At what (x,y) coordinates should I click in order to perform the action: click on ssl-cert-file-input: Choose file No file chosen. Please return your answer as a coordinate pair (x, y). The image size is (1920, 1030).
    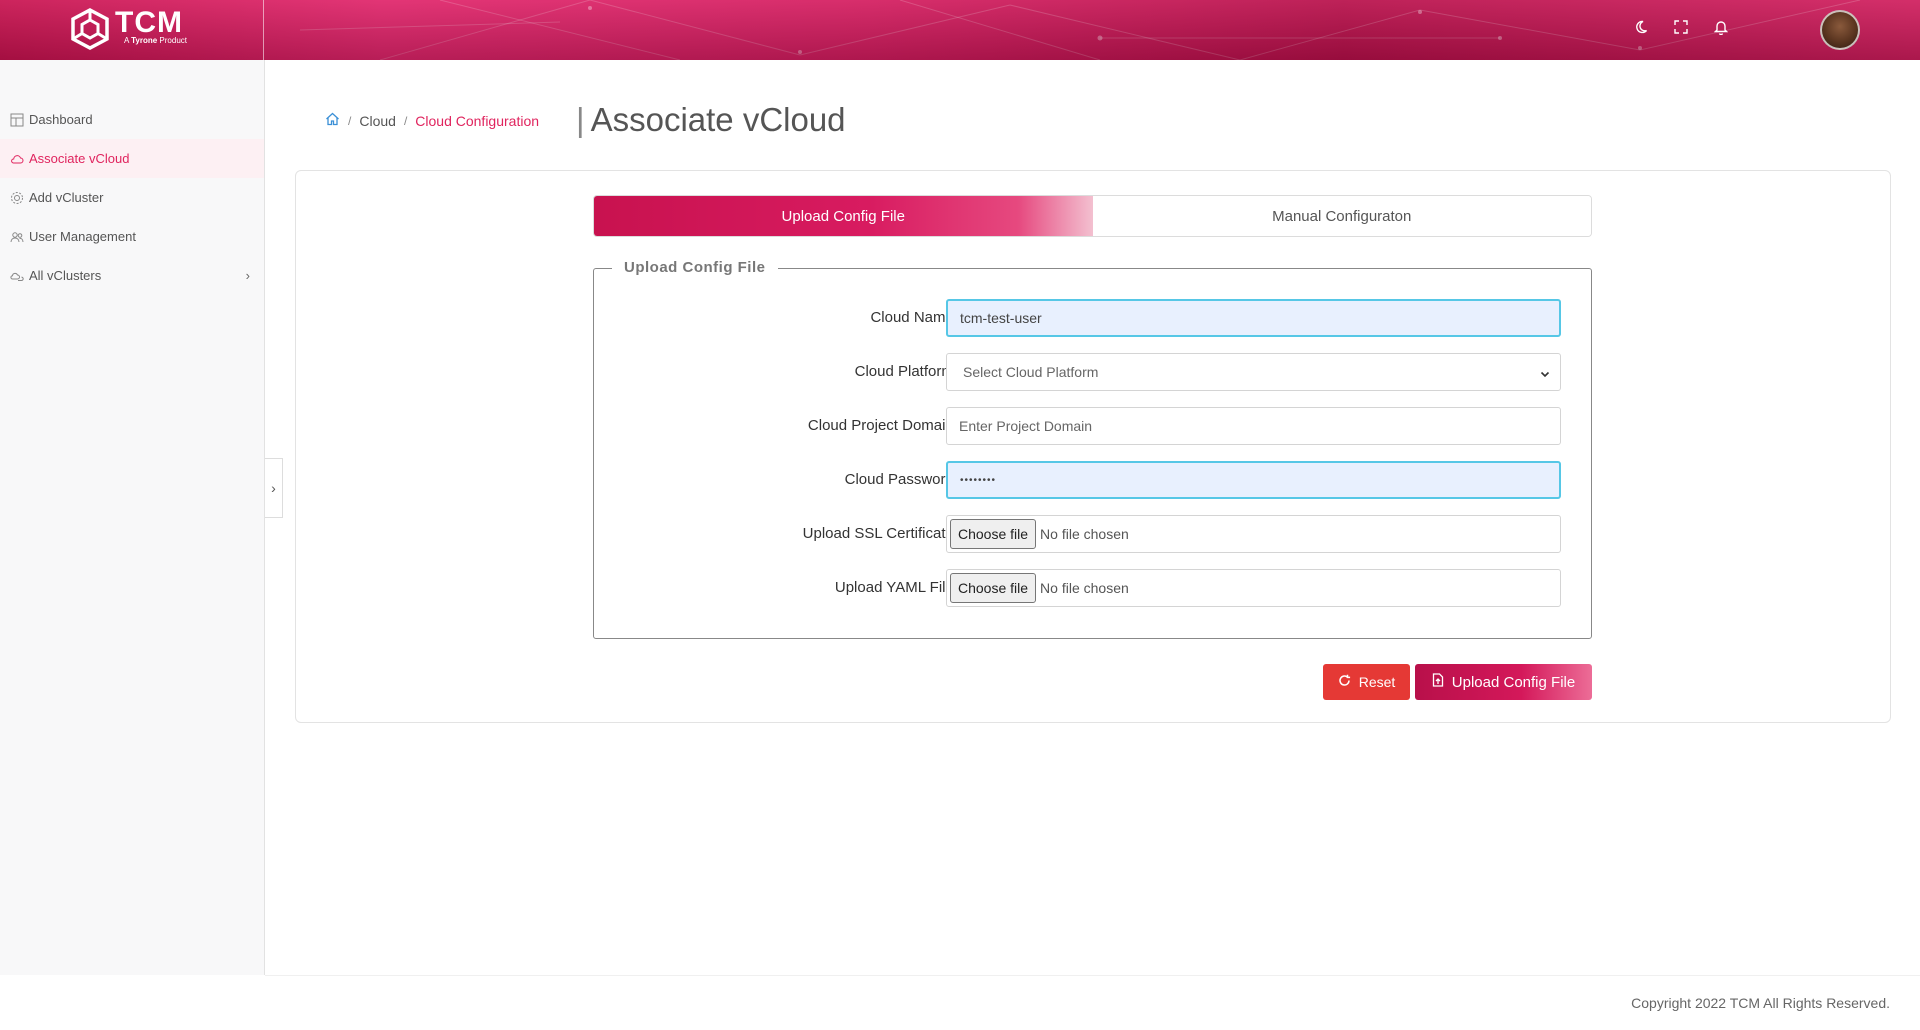
    Looking at the image, I should click on (1253, 534).